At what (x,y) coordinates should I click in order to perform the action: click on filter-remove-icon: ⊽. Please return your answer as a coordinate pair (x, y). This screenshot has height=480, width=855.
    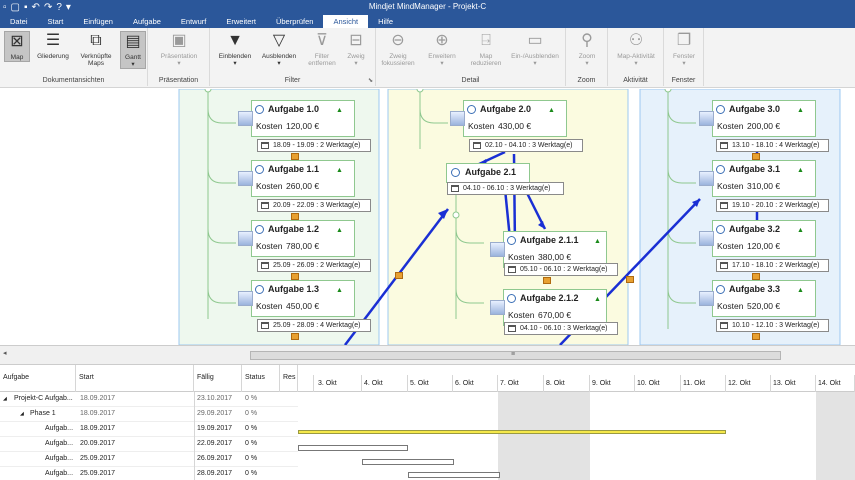
    Looking at the image, I should click on (322, 40).